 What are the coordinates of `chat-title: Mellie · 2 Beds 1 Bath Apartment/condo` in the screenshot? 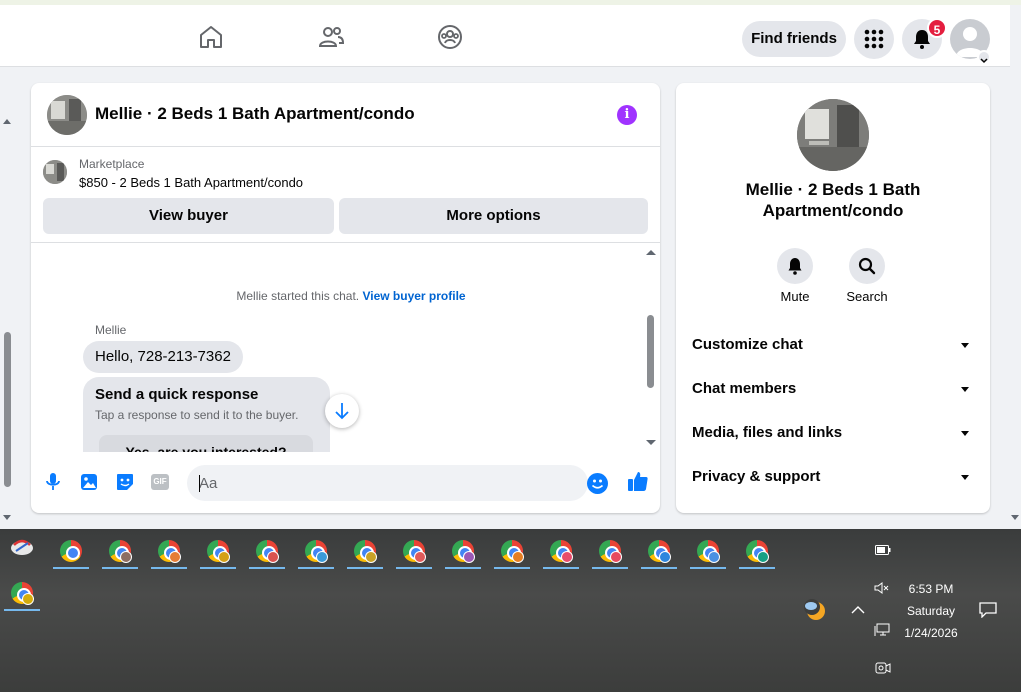 It's located at (255, 114).